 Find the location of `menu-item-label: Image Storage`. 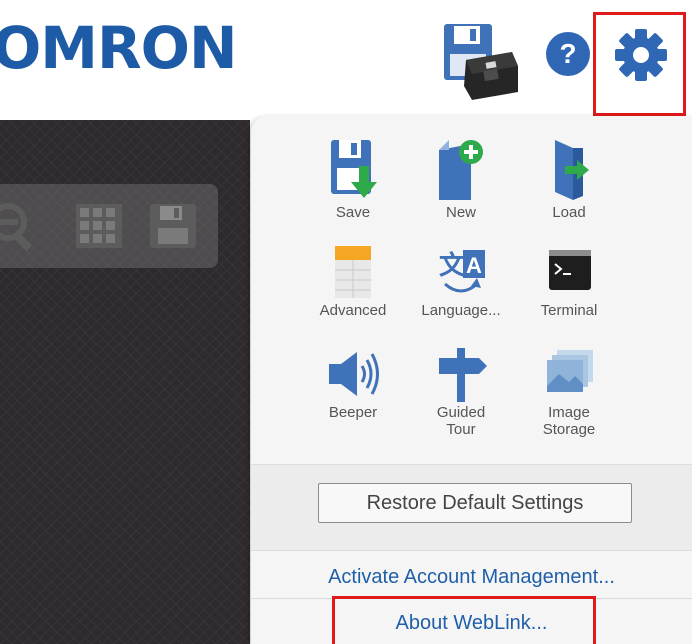

menu-item-label: Image Storage is located at coordinates (569, 421).